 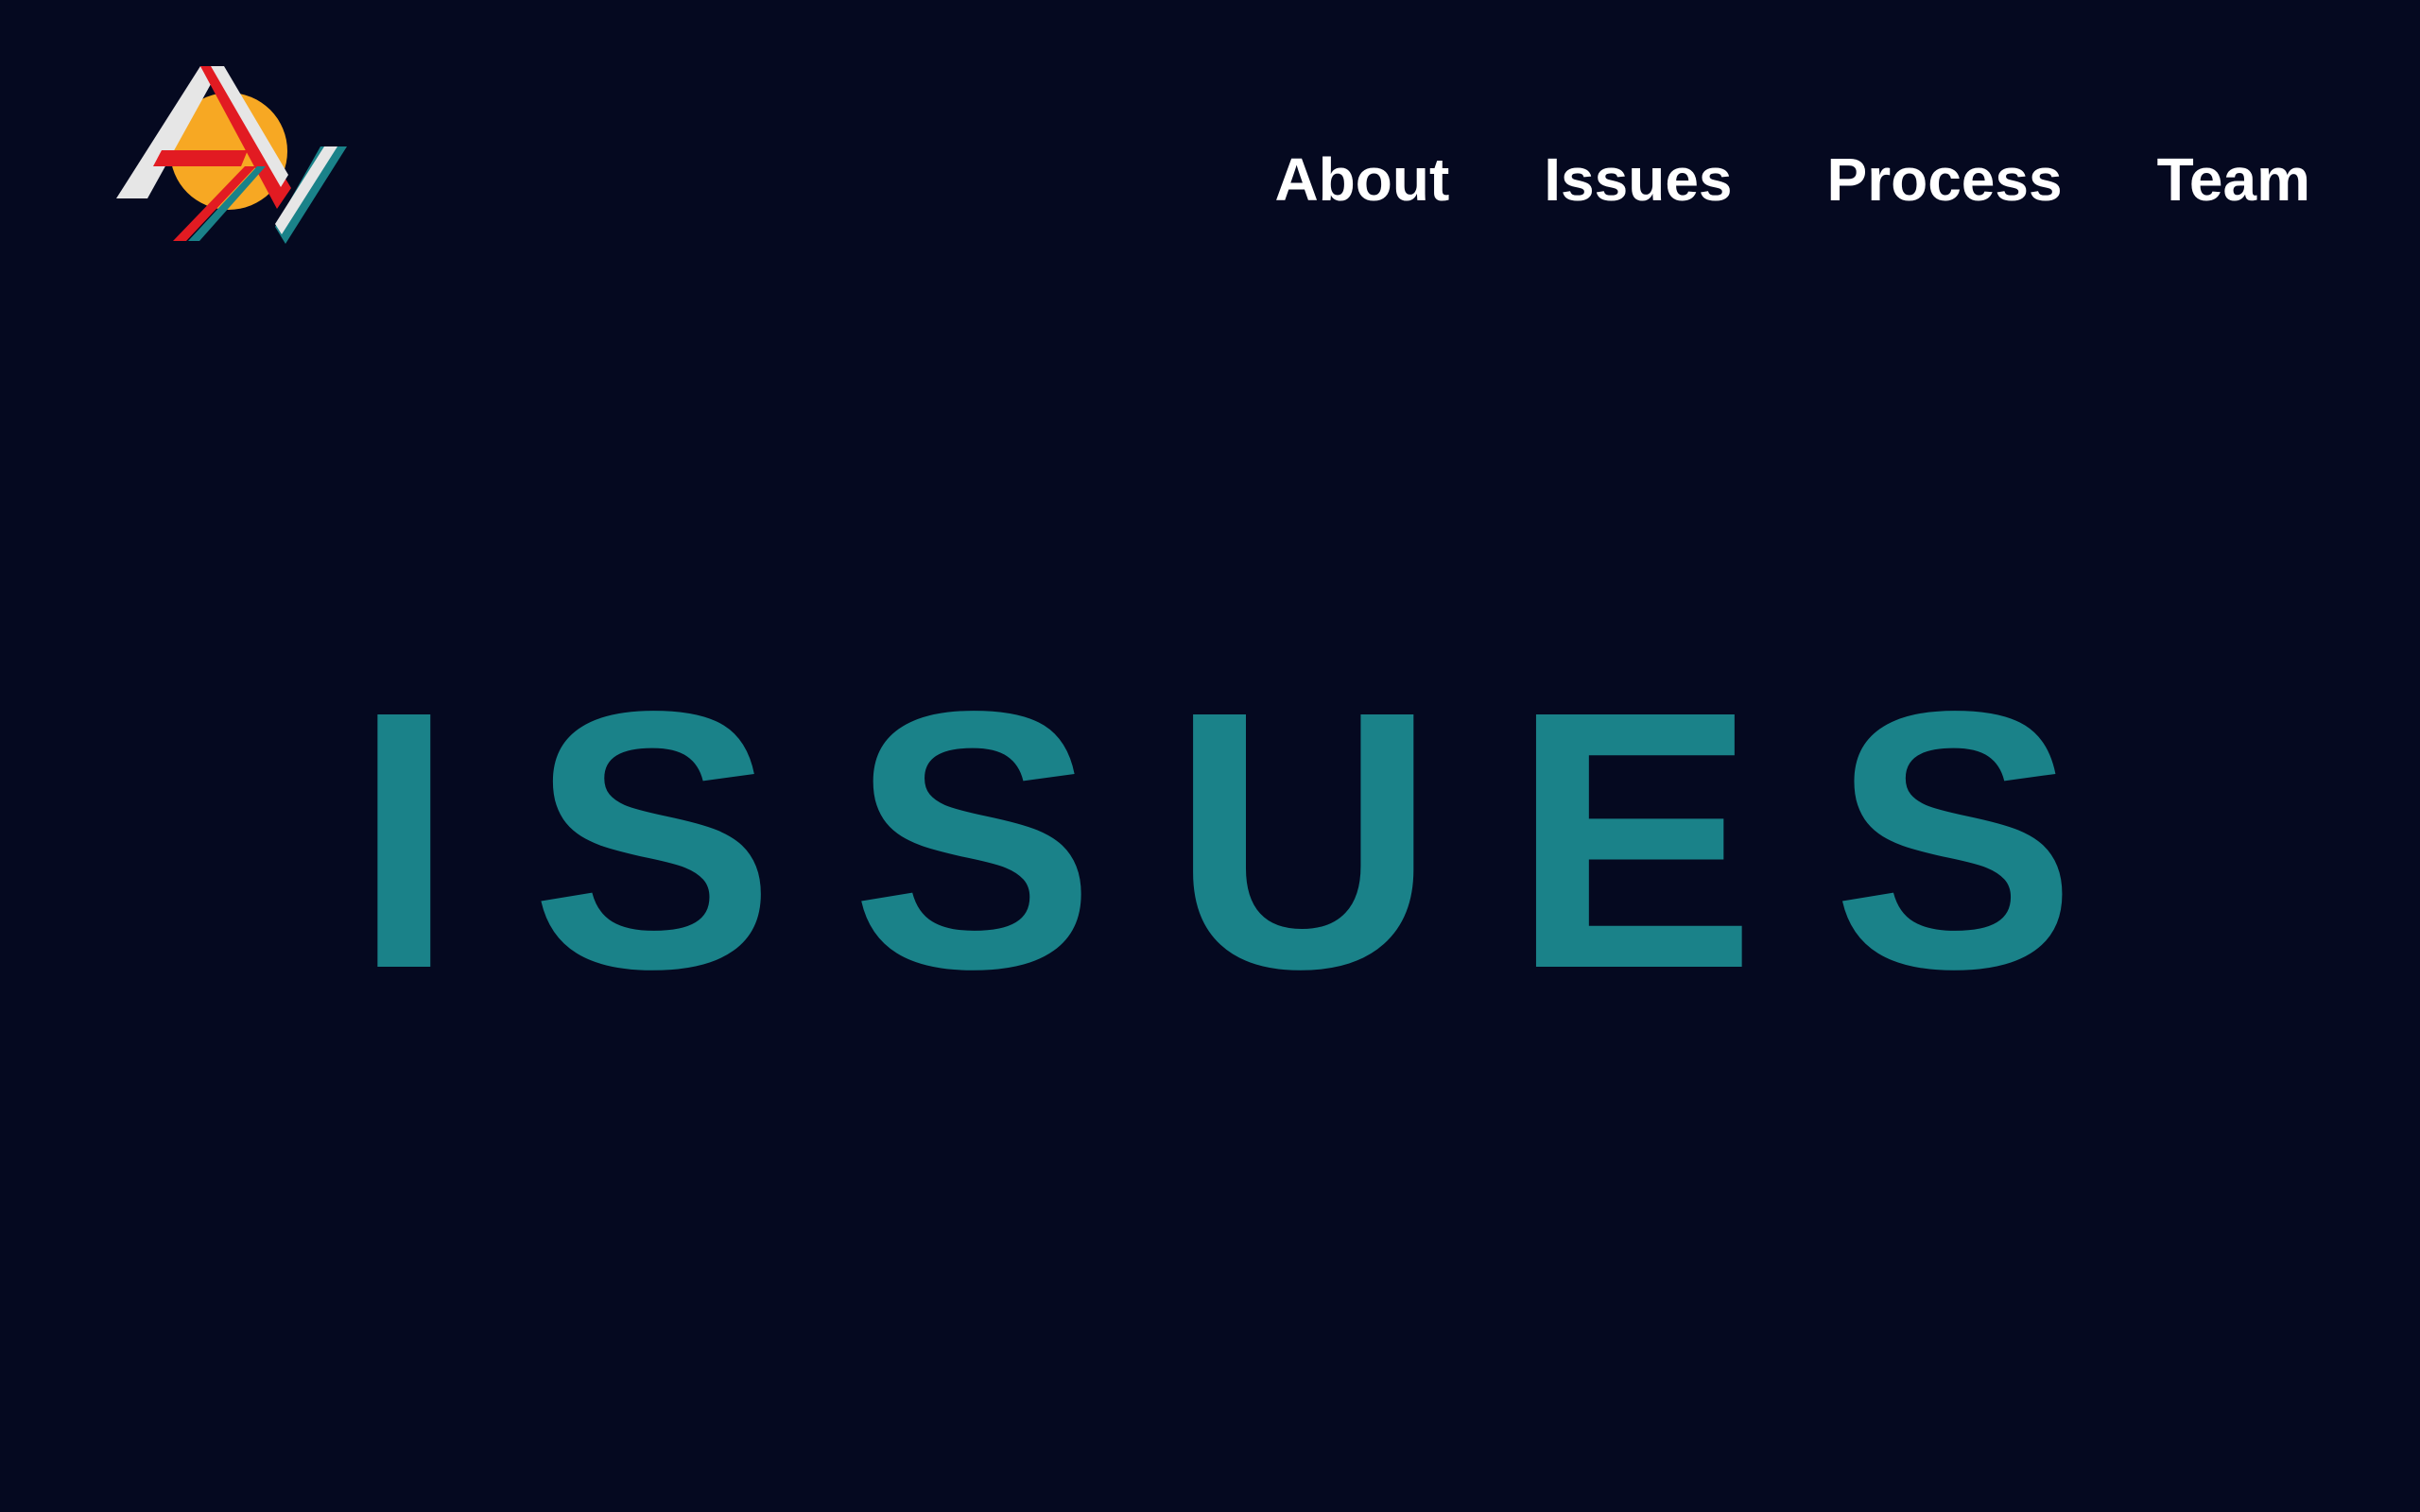 I want to click on logo-mark-icon, so click(x=231, y=155).